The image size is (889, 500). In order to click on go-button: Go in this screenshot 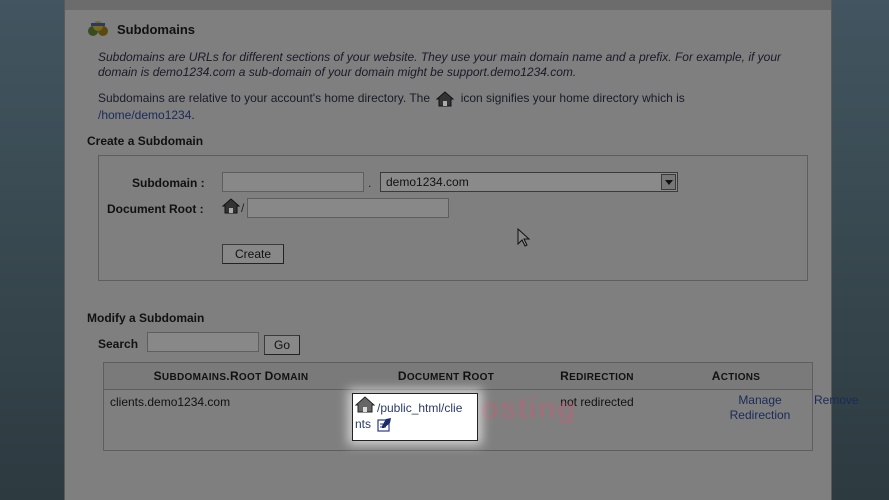, I will do `click(282, 345)`.